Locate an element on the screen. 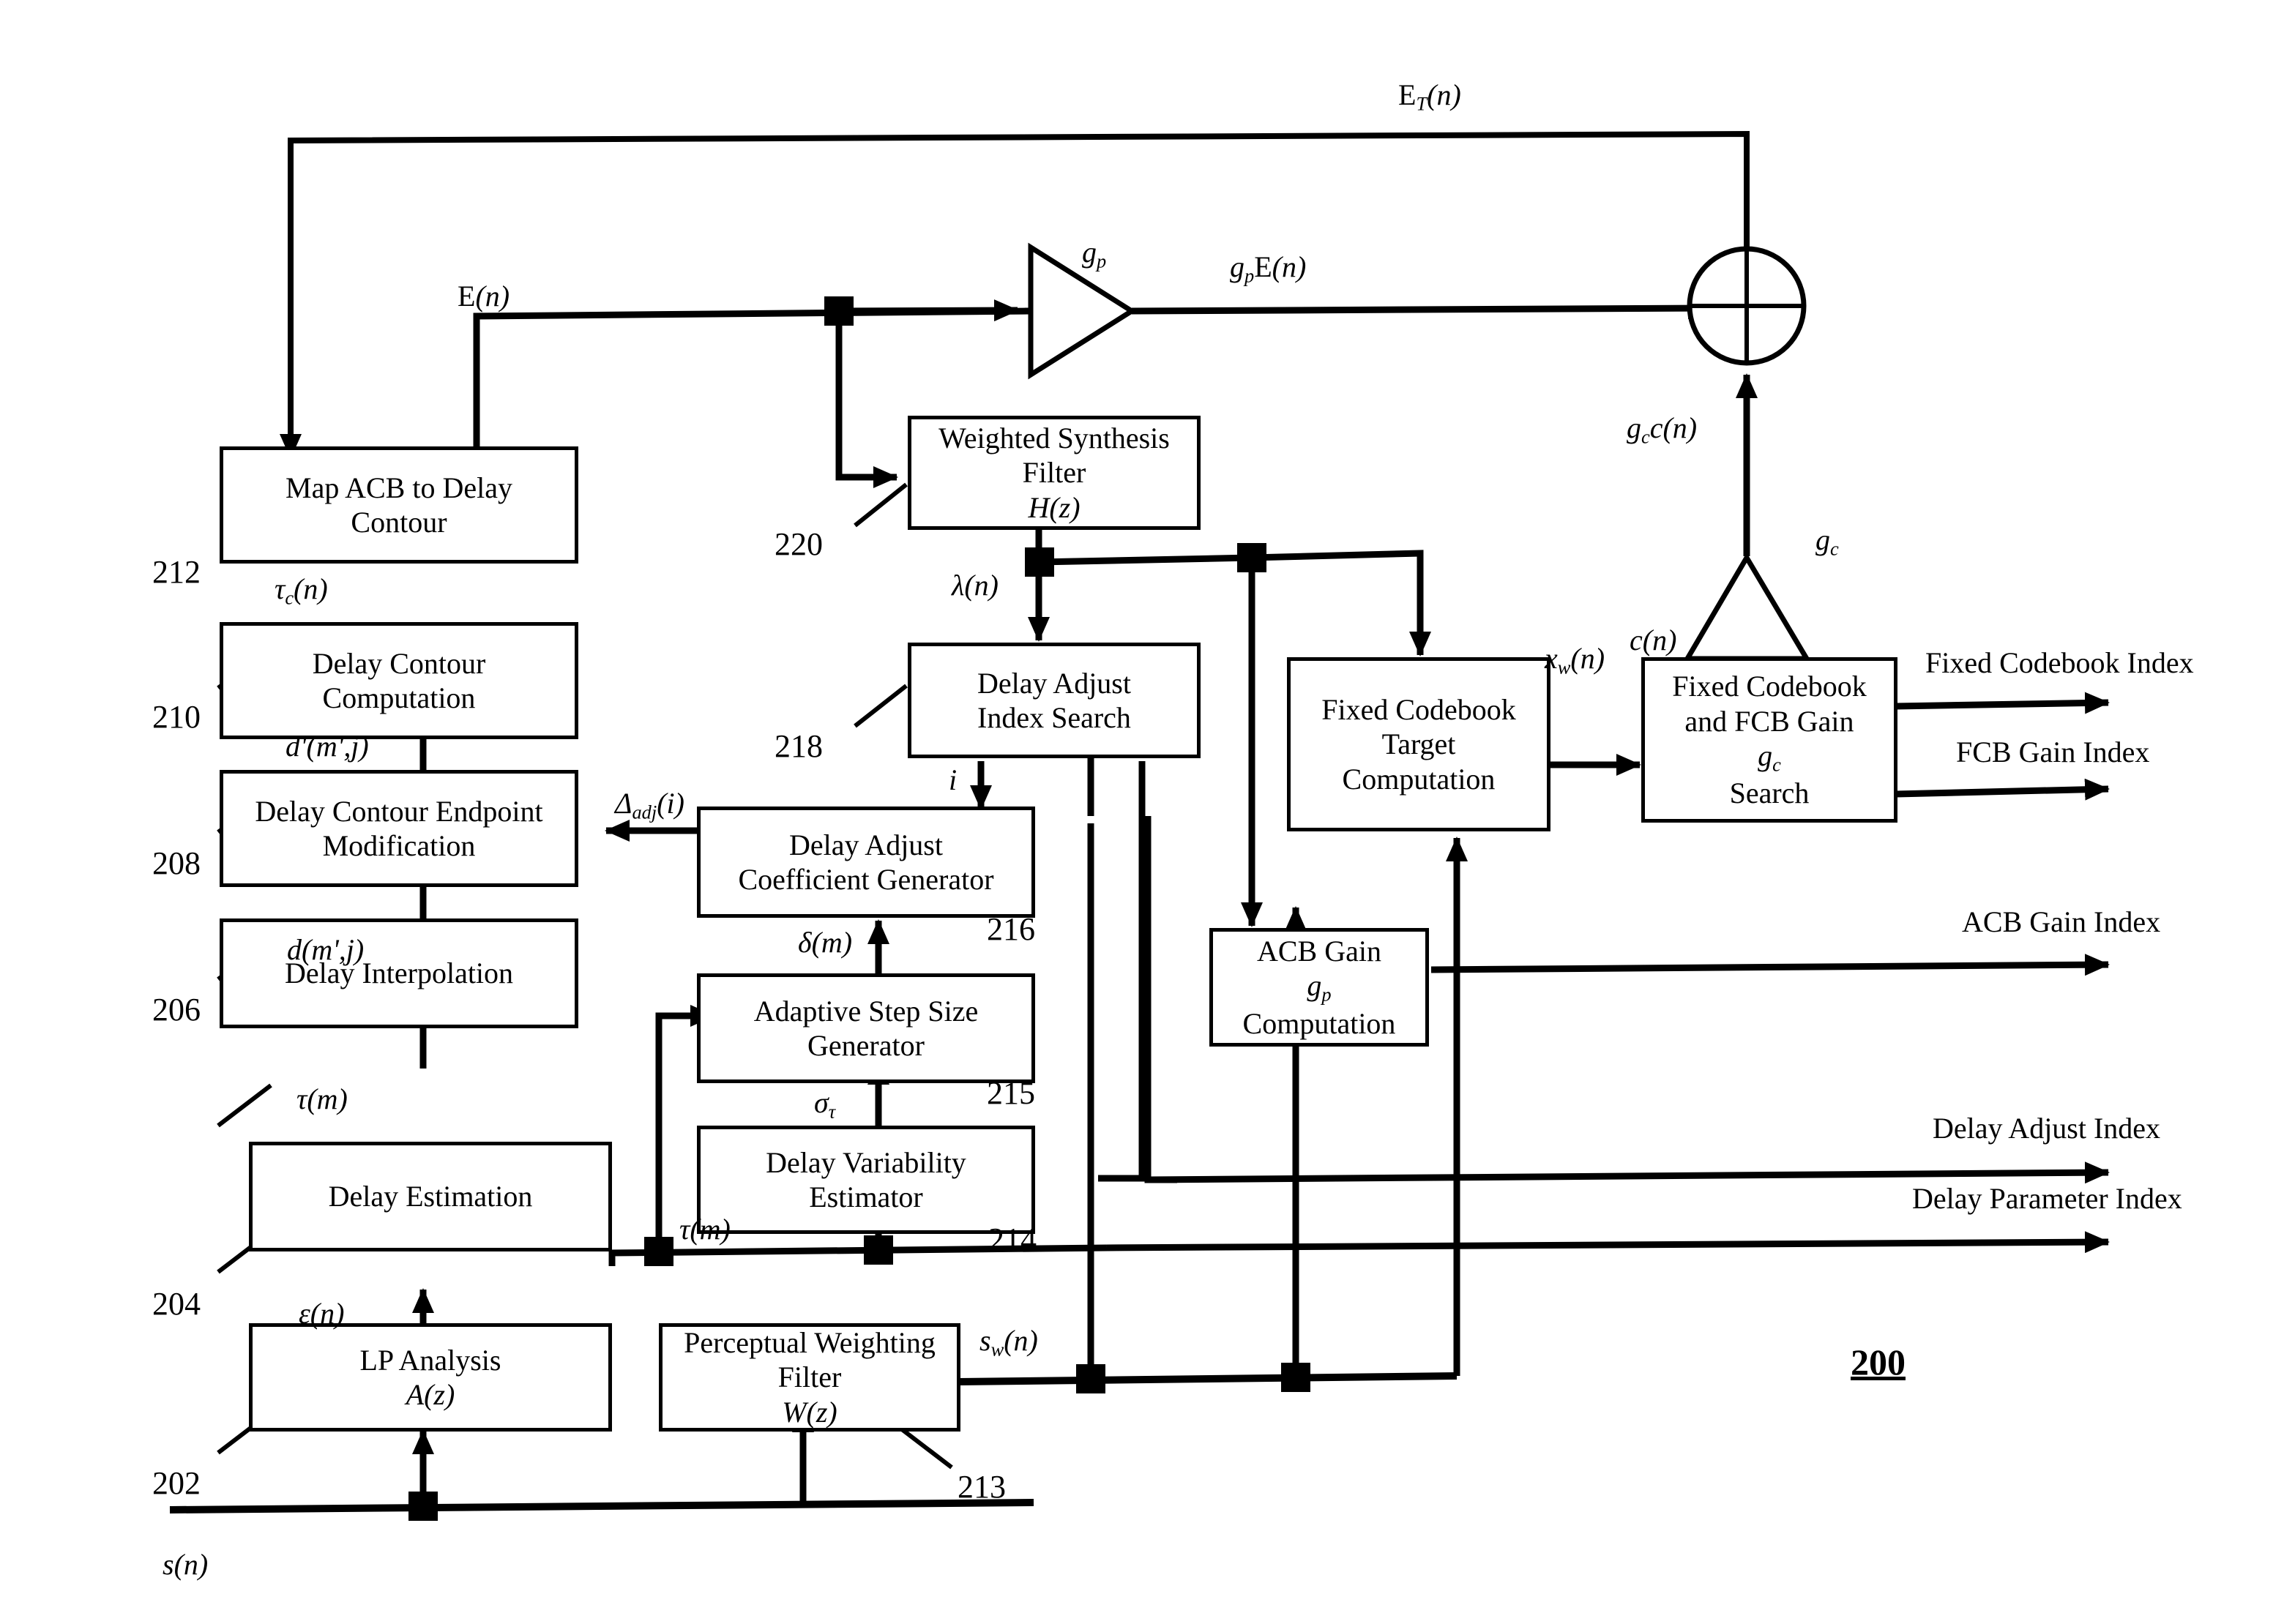 This screenshot has height=1624, width=2284. ref-number-215: 215 is located at coordinates (1011, 1093).